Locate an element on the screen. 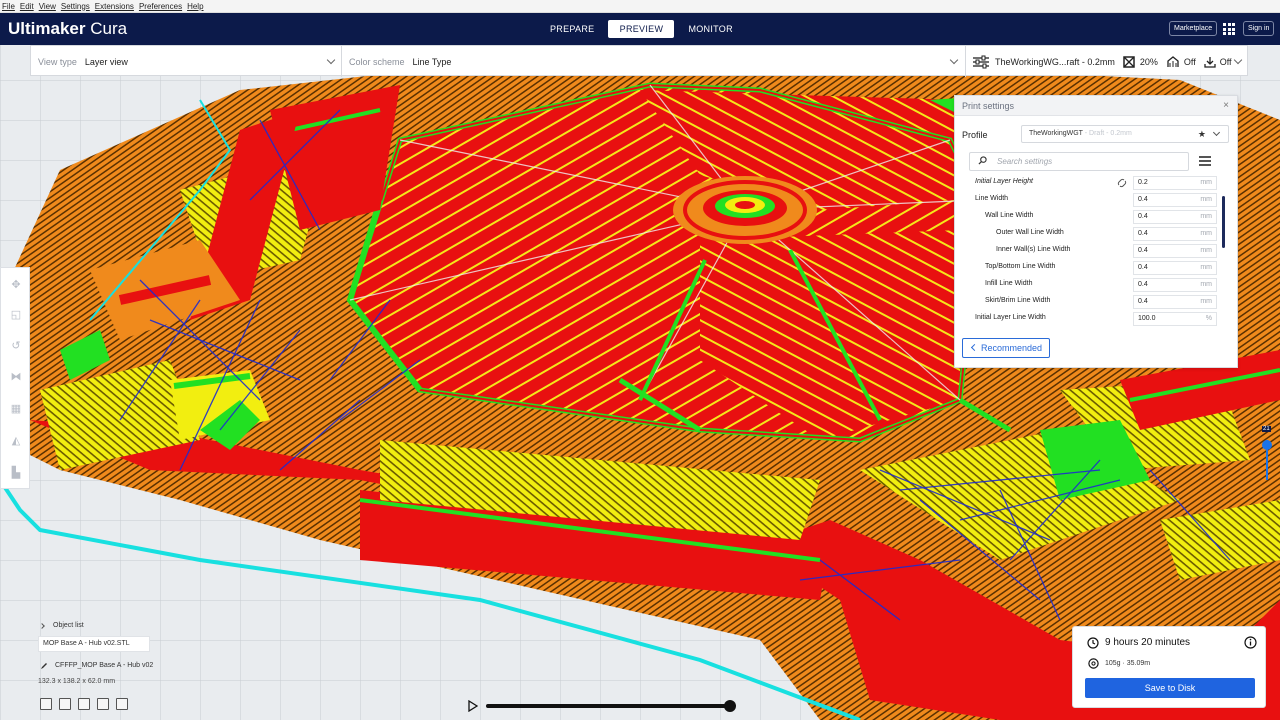 The width and height of the screenshot is (1280, 720). tab-monitor: MONITOR is located at coordinates (710, 29).